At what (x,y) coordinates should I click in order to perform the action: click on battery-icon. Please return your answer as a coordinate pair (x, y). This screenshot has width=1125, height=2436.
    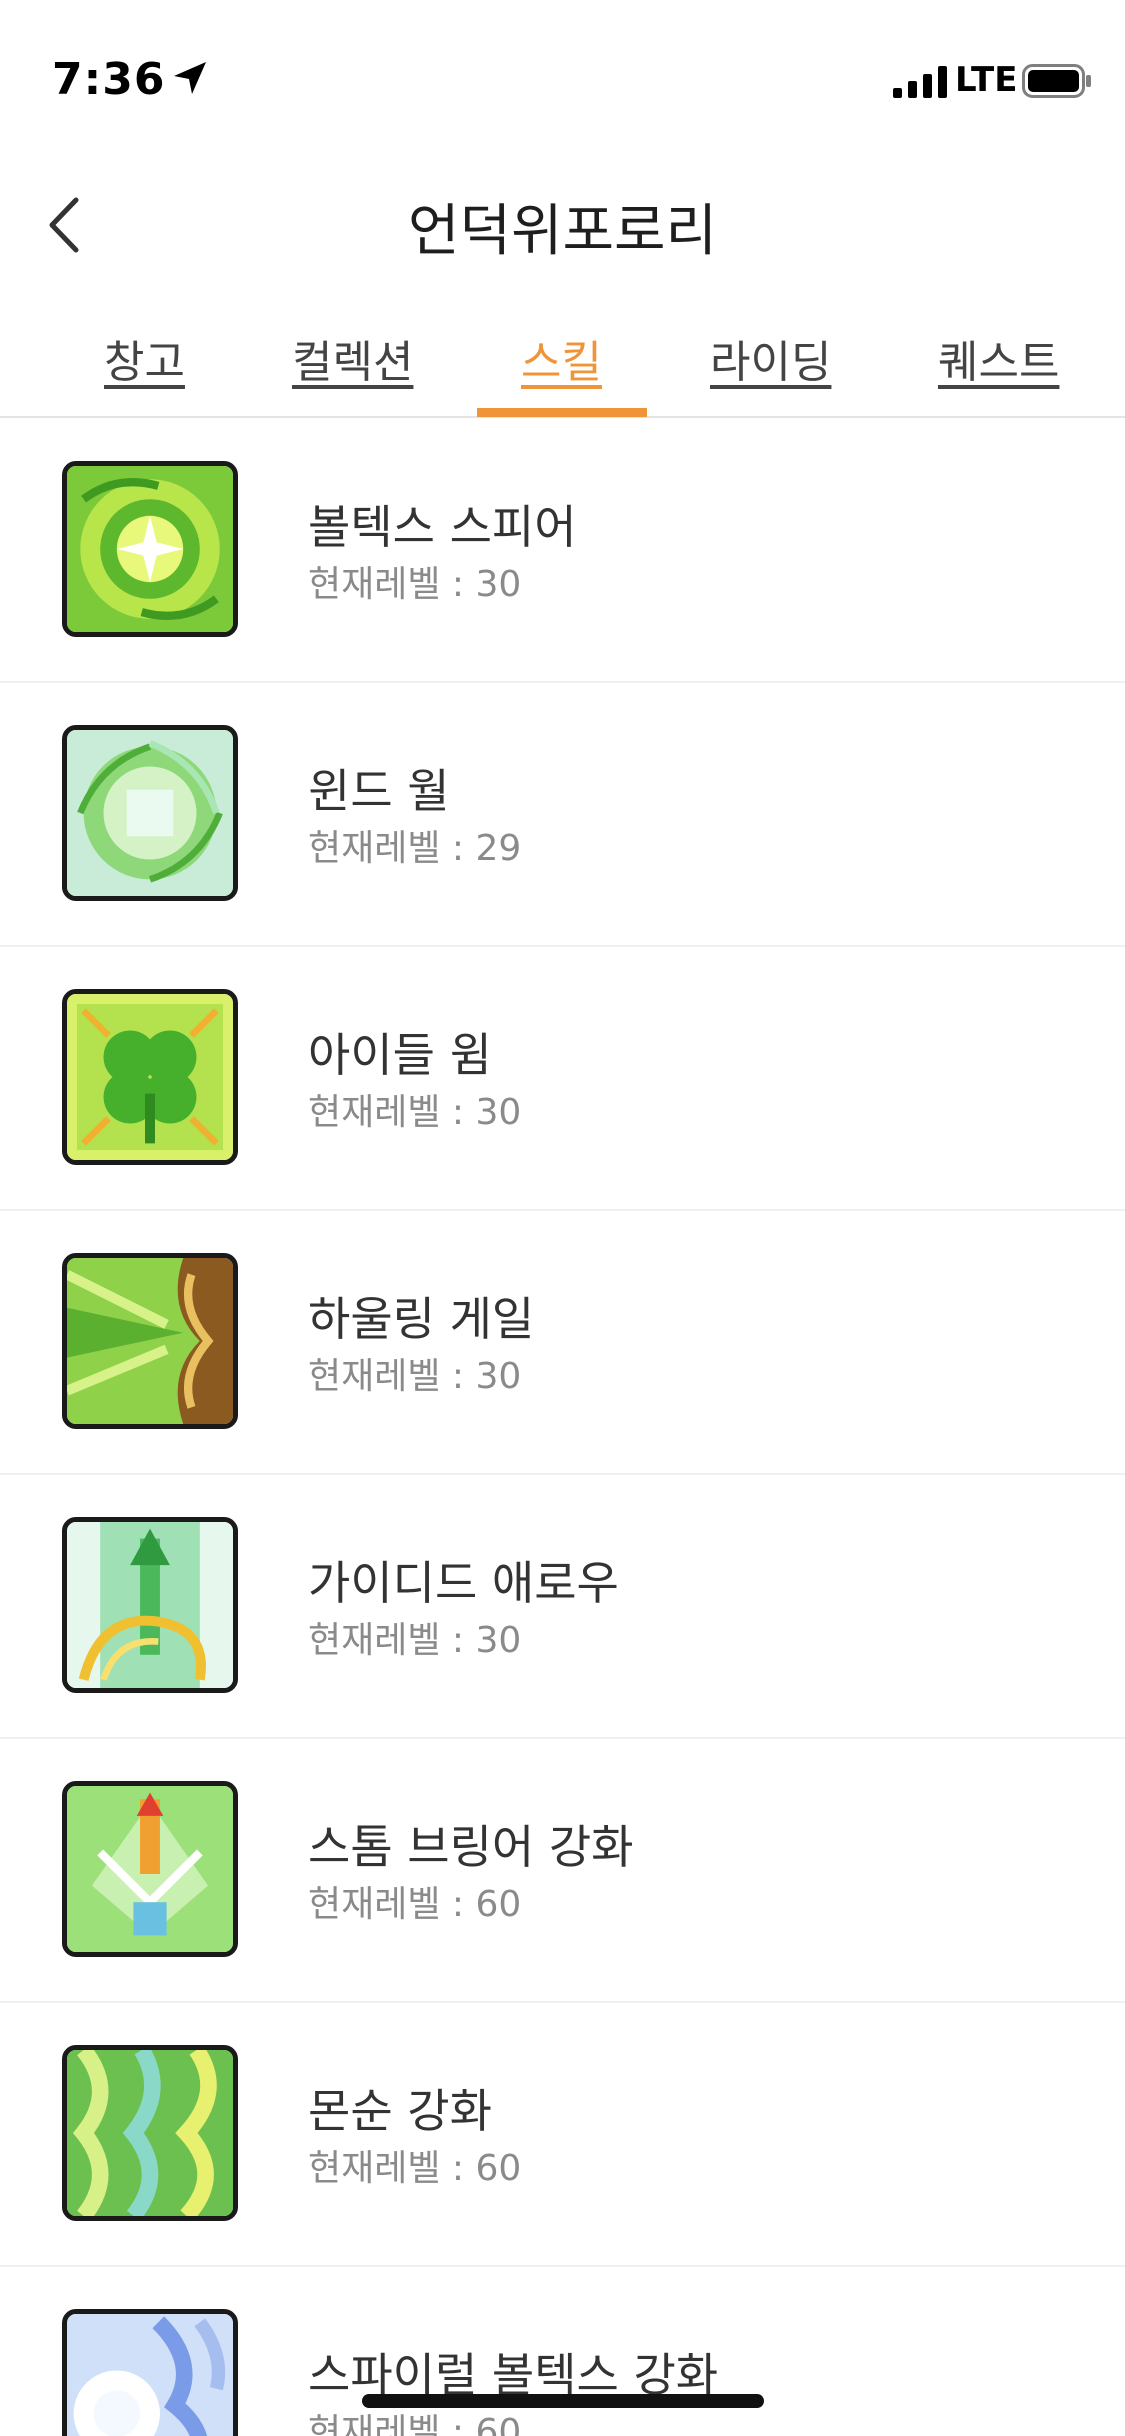
    Looking at the image, I should click on (1056, 81).